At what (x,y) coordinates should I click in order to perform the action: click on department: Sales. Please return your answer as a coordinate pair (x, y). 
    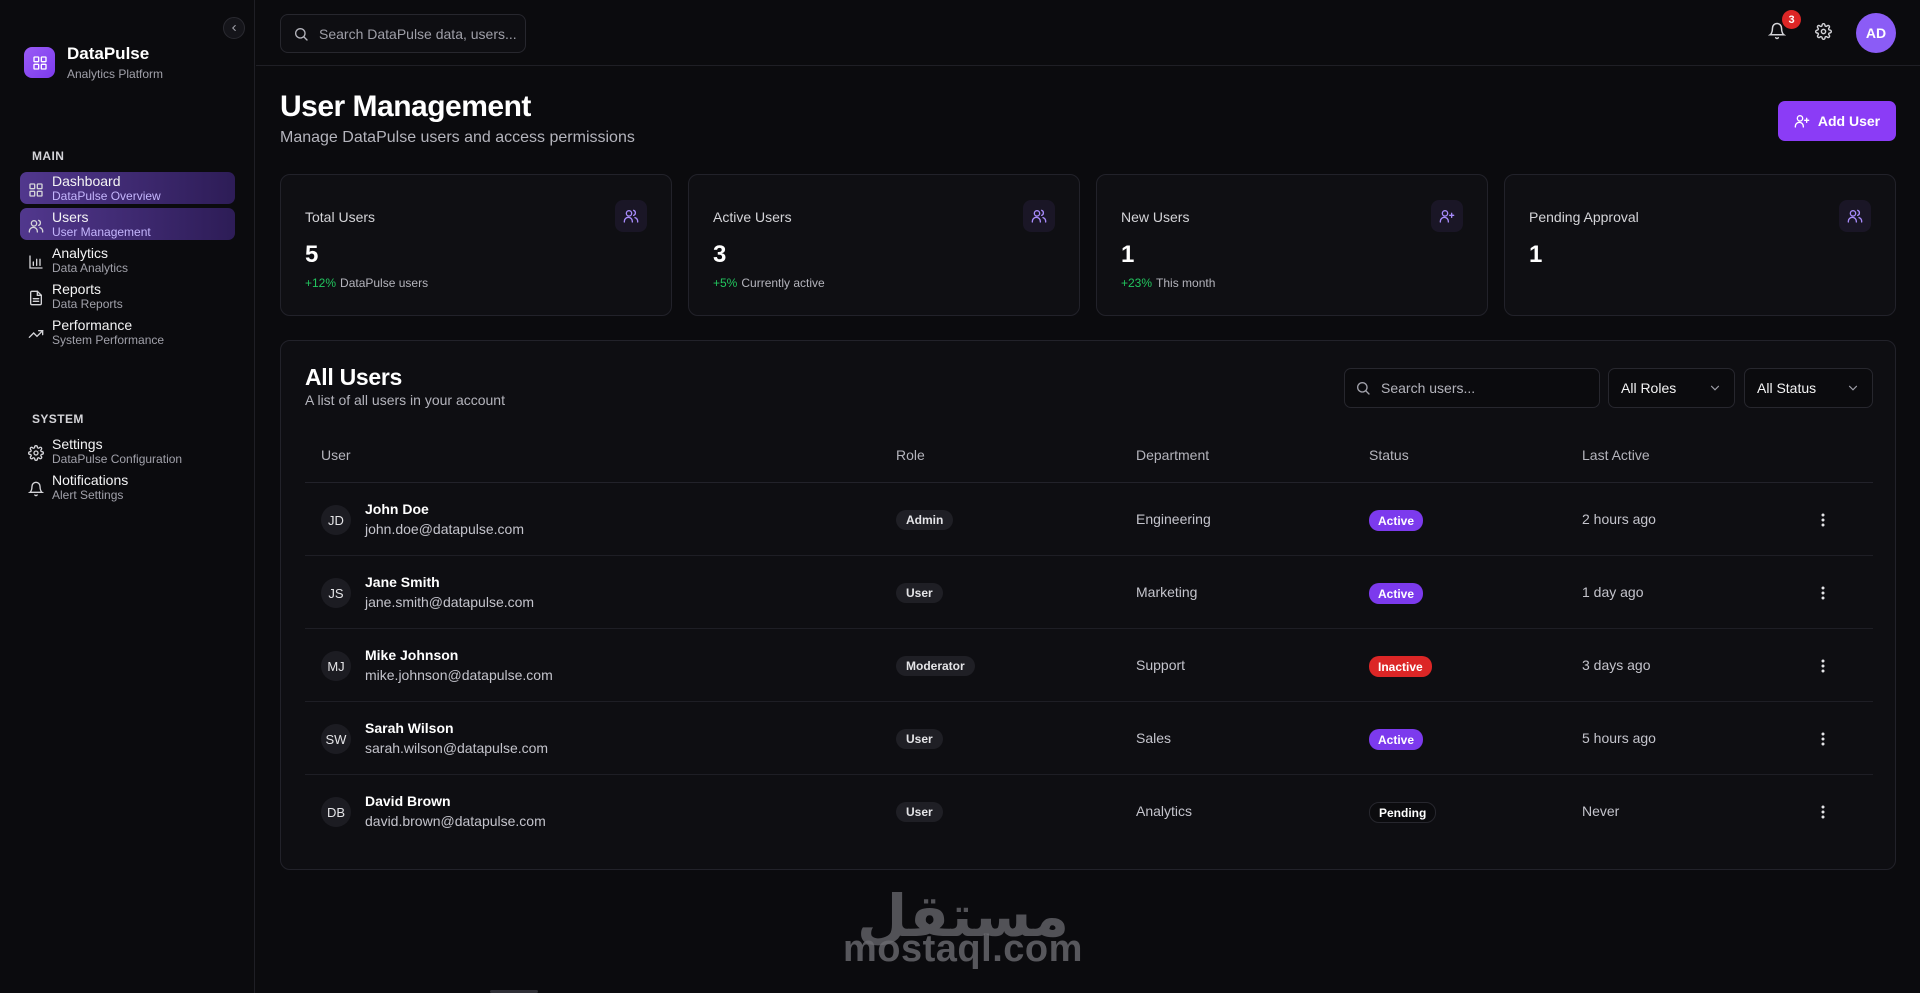
    Looking at the image, I should click on (1154, 738).